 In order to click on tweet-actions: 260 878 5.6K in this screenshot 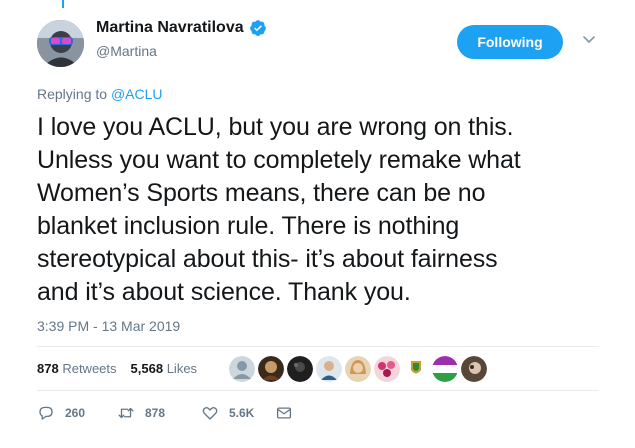, I will do `click(170, 413)`.